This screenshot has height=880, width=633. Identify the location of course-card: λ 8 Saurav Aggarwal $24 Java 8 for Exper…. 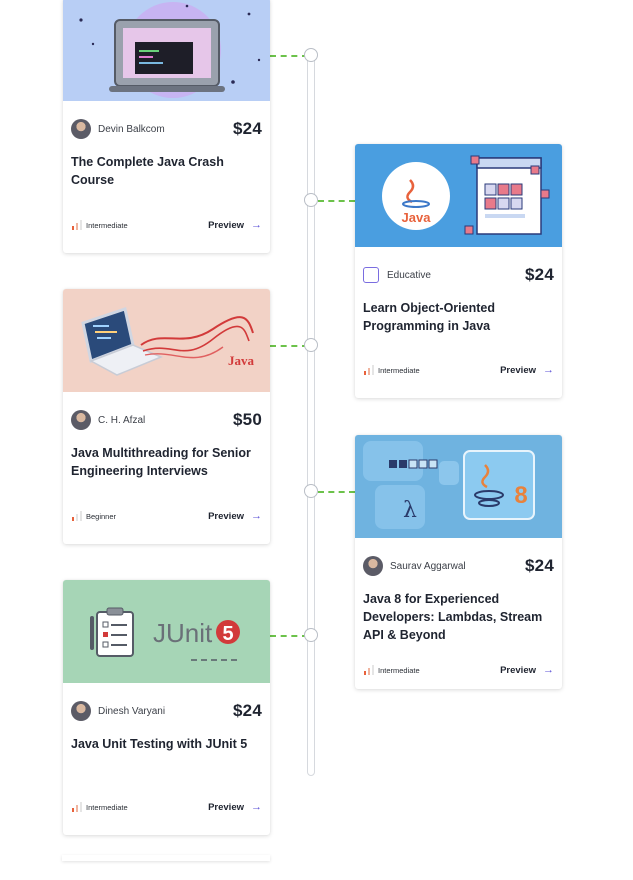
(458, 562).